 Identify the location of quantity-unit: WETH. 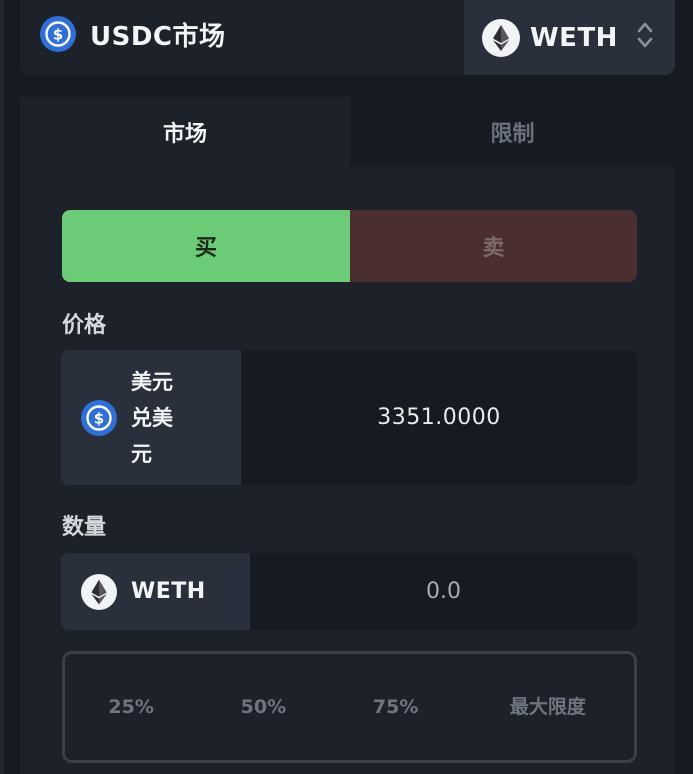
(155, 591).